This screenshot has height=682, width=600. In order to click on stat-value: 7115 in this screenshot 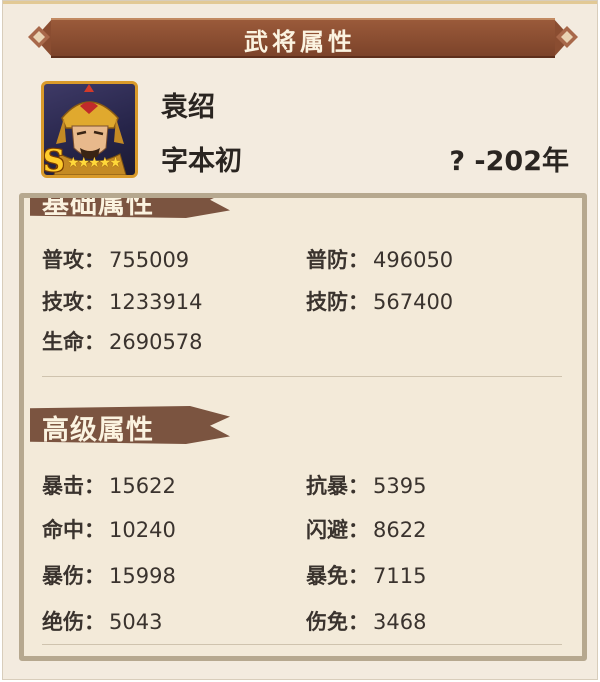, I will do `click(400, 576)`.